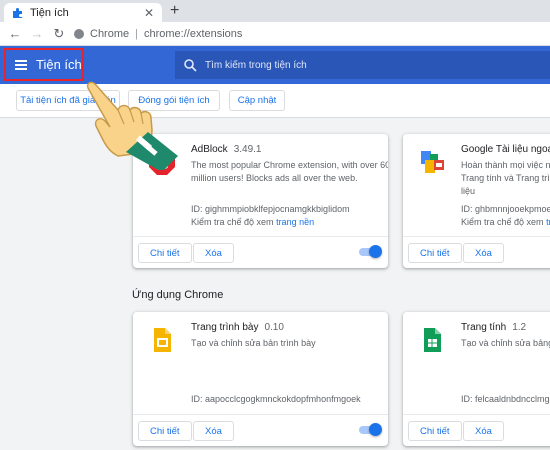 Image resolution: width=550 pixels, height=450 pixels. What do you see at coordinates (21, 64) in the screenshot?
I see `hamburger-icon` at bounding box center [21, 64].